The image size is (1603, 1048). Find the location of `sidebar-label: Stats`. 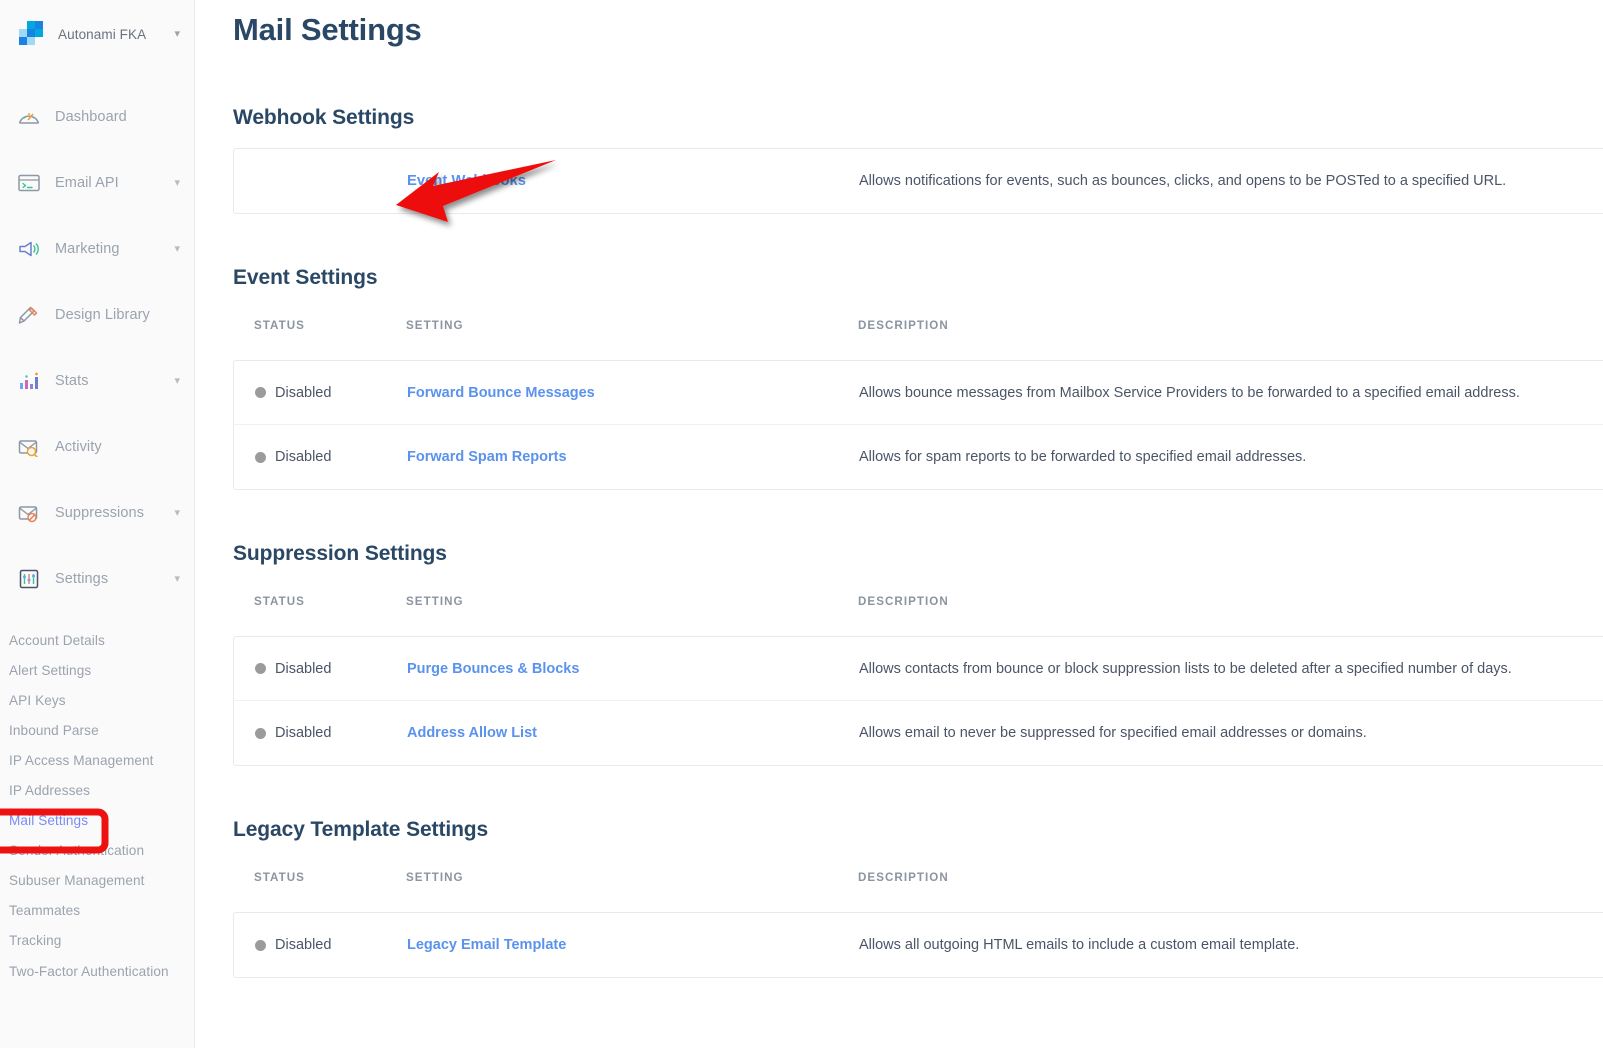

sidebar-label: Stats is located at coordinates (72, 381).